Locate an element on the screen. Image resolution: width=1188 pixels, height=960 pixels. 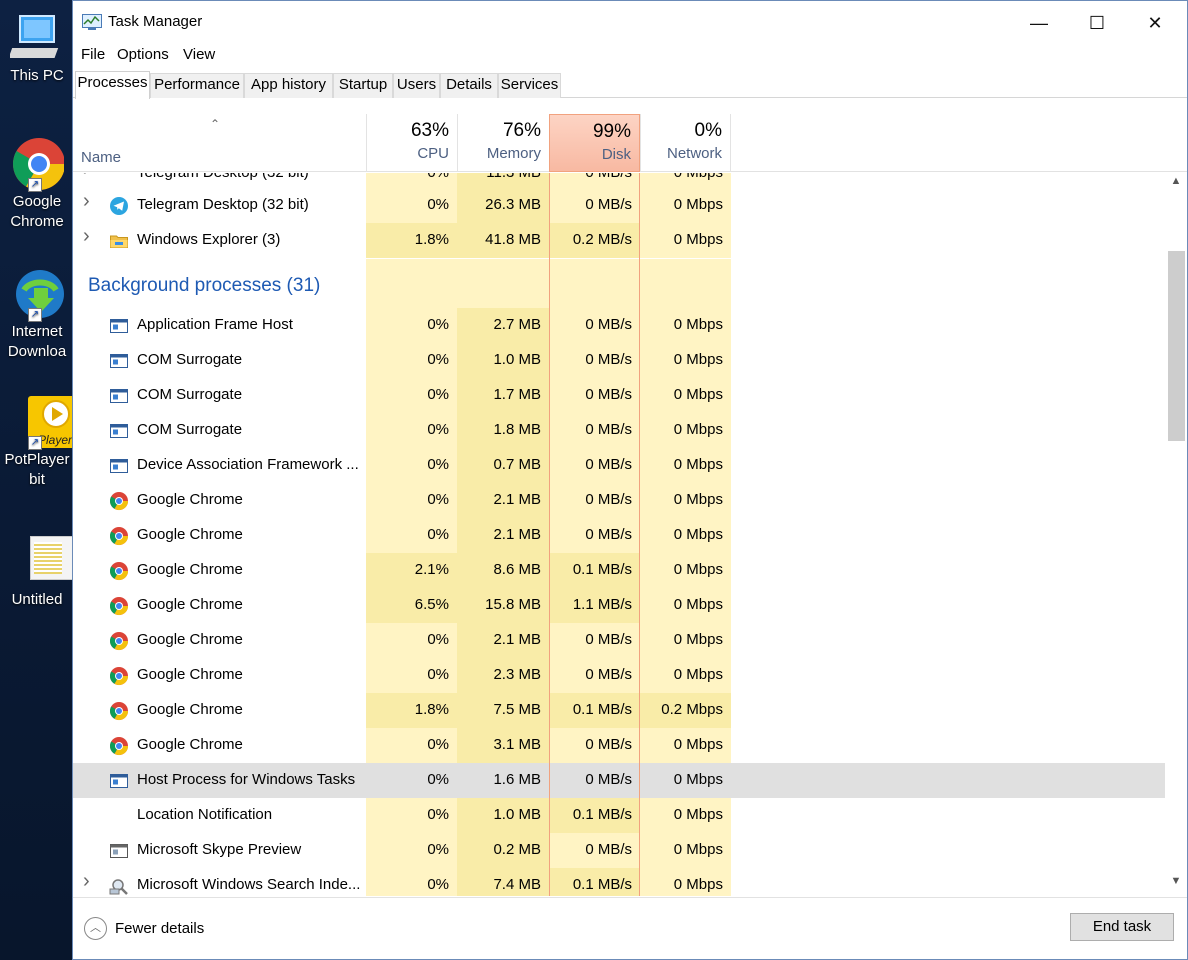
desktop-icon-untitled: Untitled is located at coordinates (37, 572).